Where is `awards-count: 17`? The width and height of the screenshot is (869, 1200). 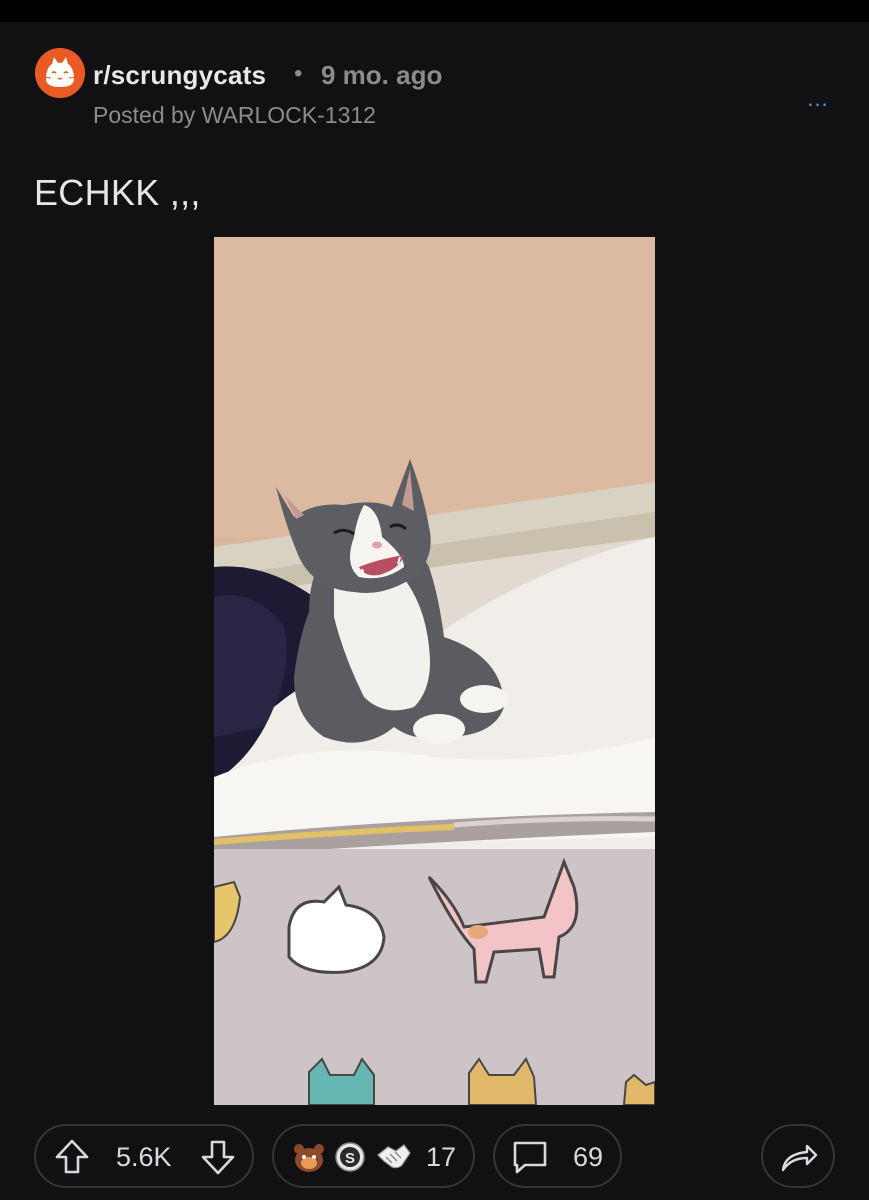 awards-count: 17 is located at coordinates (441, 1157).